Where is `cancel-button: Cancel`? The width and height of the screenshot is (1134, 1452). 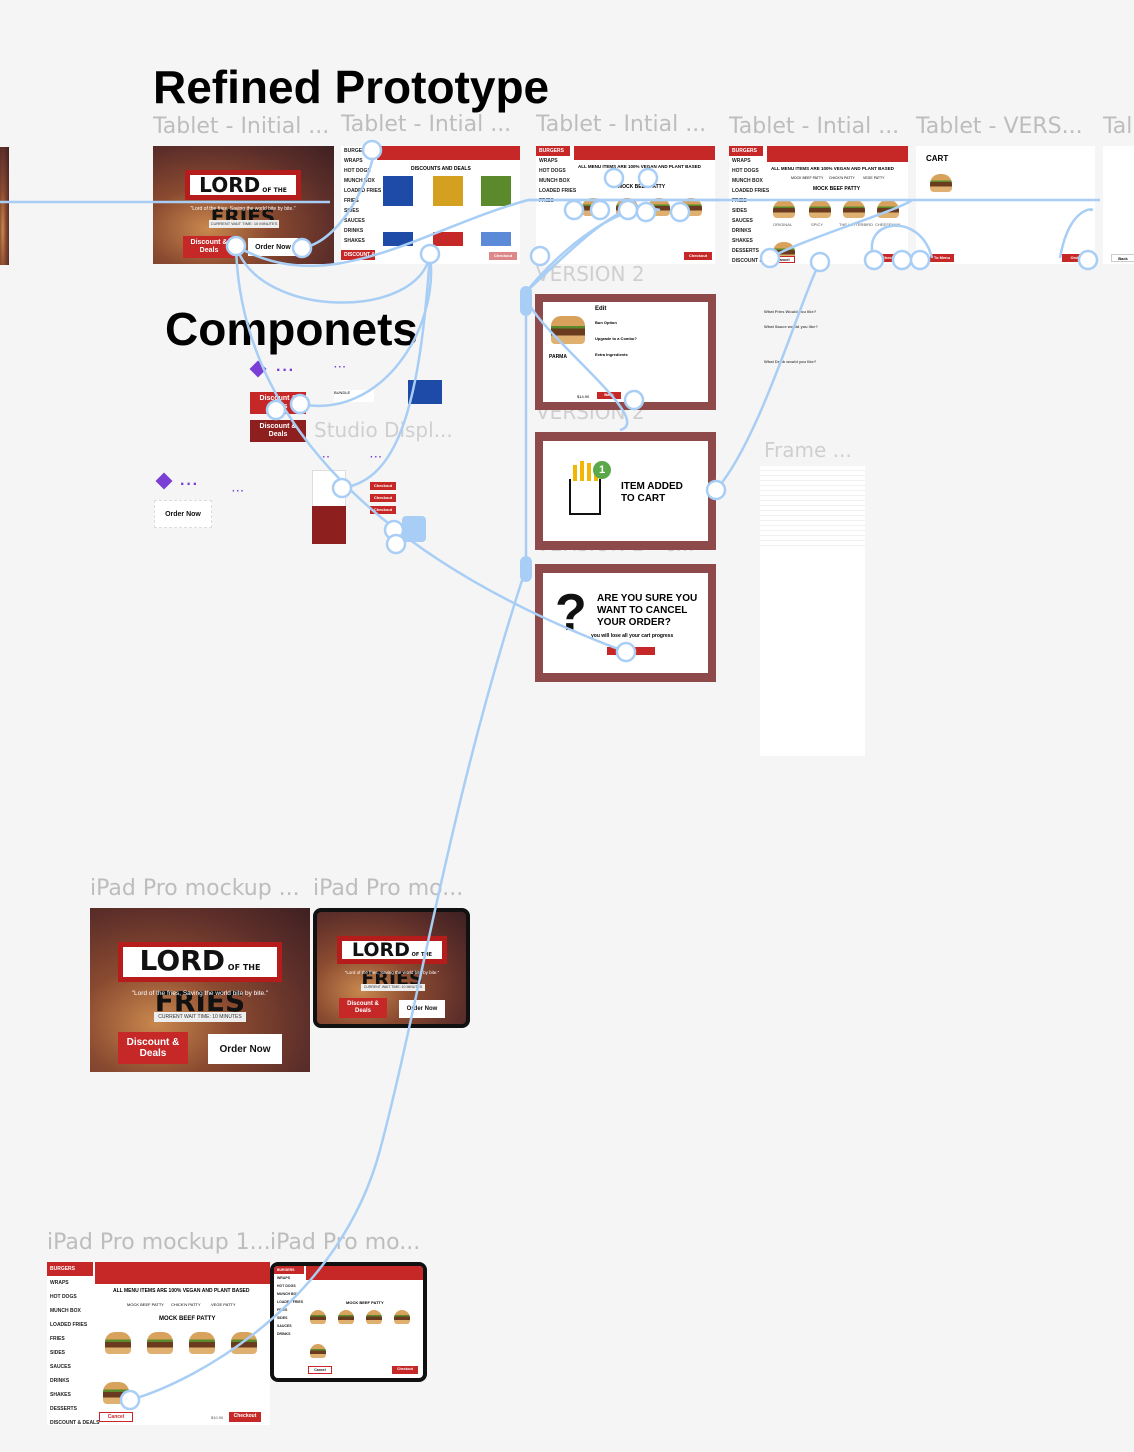
cancel-button: Cancel is located at coordinates (783, 259).